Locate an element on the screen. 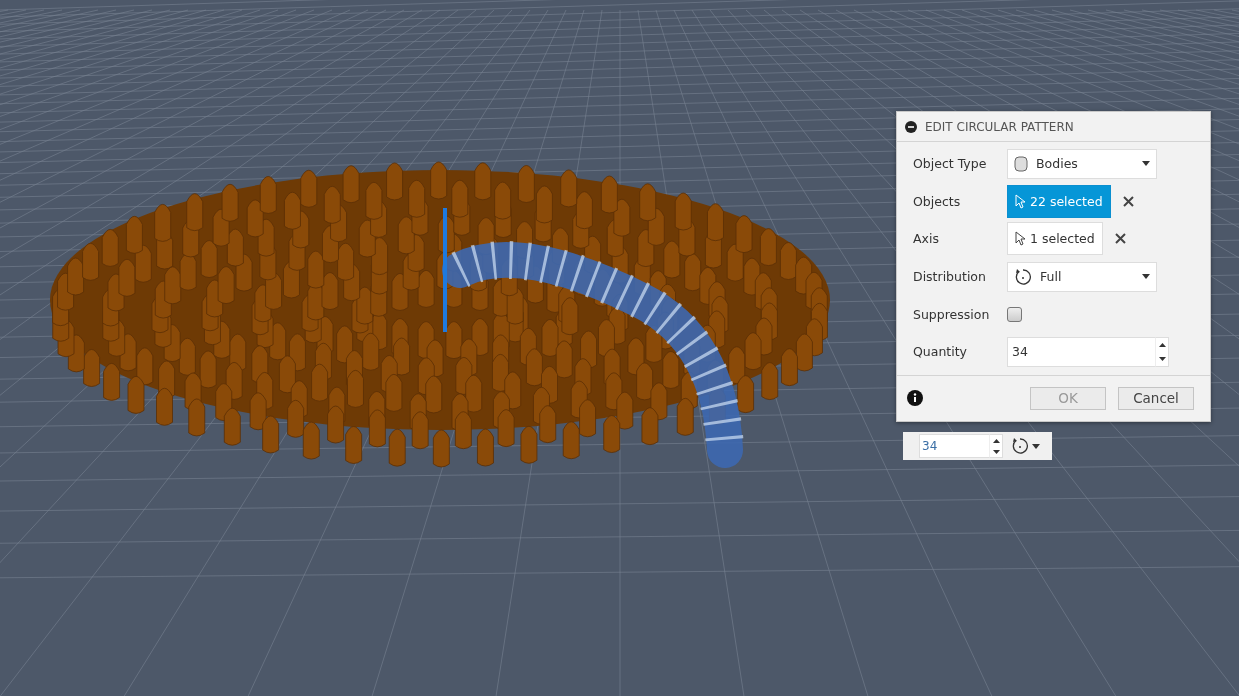  field-label: Quantity is located at coordinates (941, 352).